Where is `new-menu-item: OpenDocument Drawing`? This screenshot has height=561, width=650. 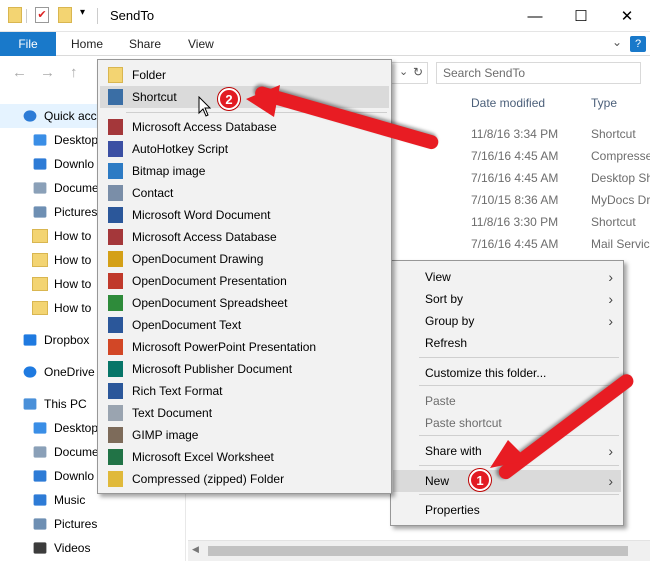 new-menu-item: OpenDocument Drawing is located at coordinates (244, 259).